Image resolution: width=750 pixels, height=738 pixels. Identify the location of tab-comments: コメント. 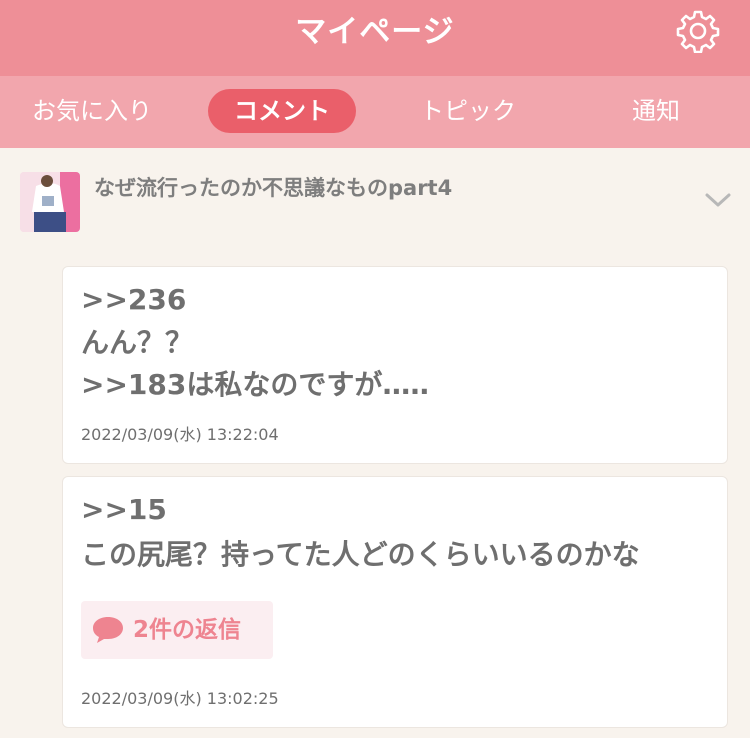
(282, 111).